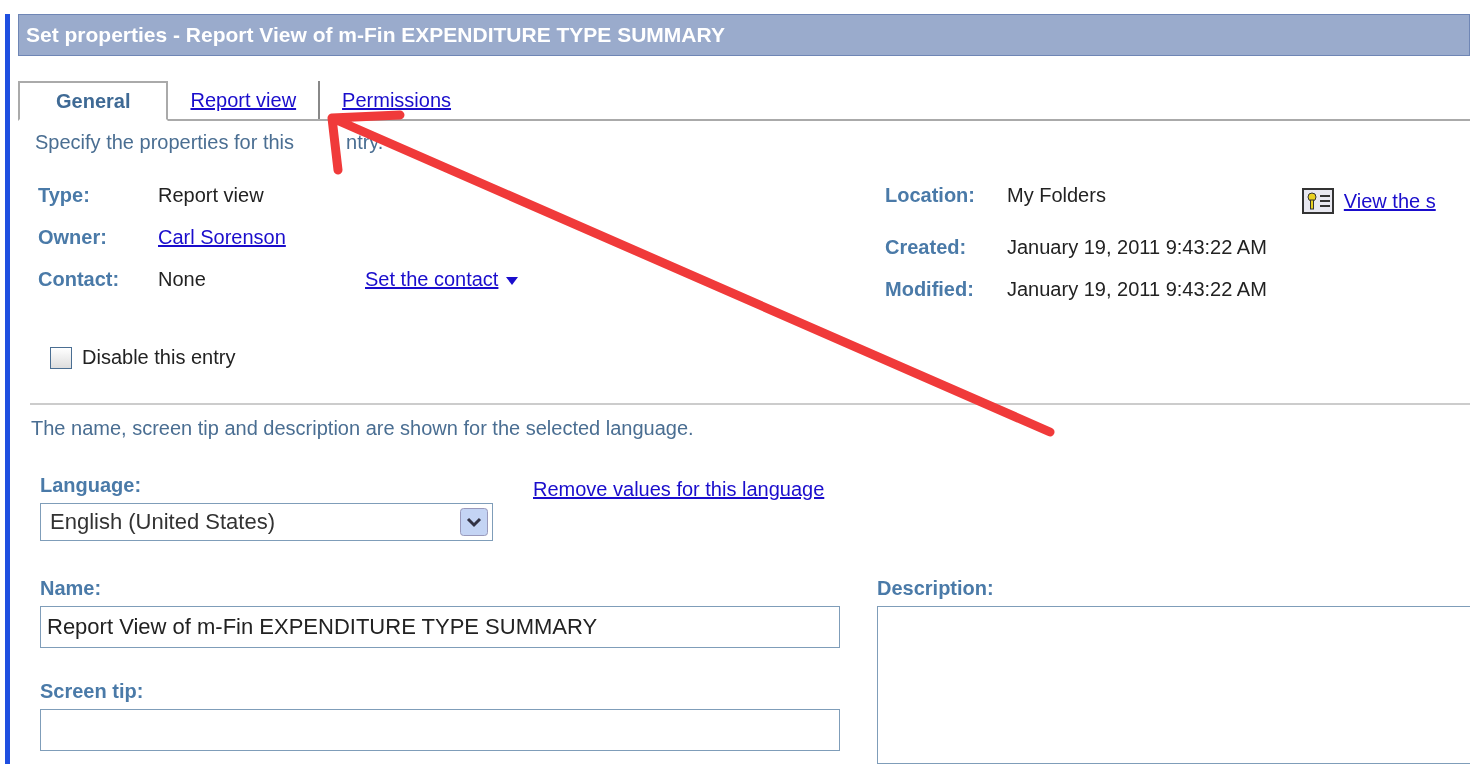 Image resolution: width=1470 pixels, height=764 pixels. What do you see at coordinates (79, 280) in the screenshot?
I see `property-label: Contact:` at bounding box center [79, 280].